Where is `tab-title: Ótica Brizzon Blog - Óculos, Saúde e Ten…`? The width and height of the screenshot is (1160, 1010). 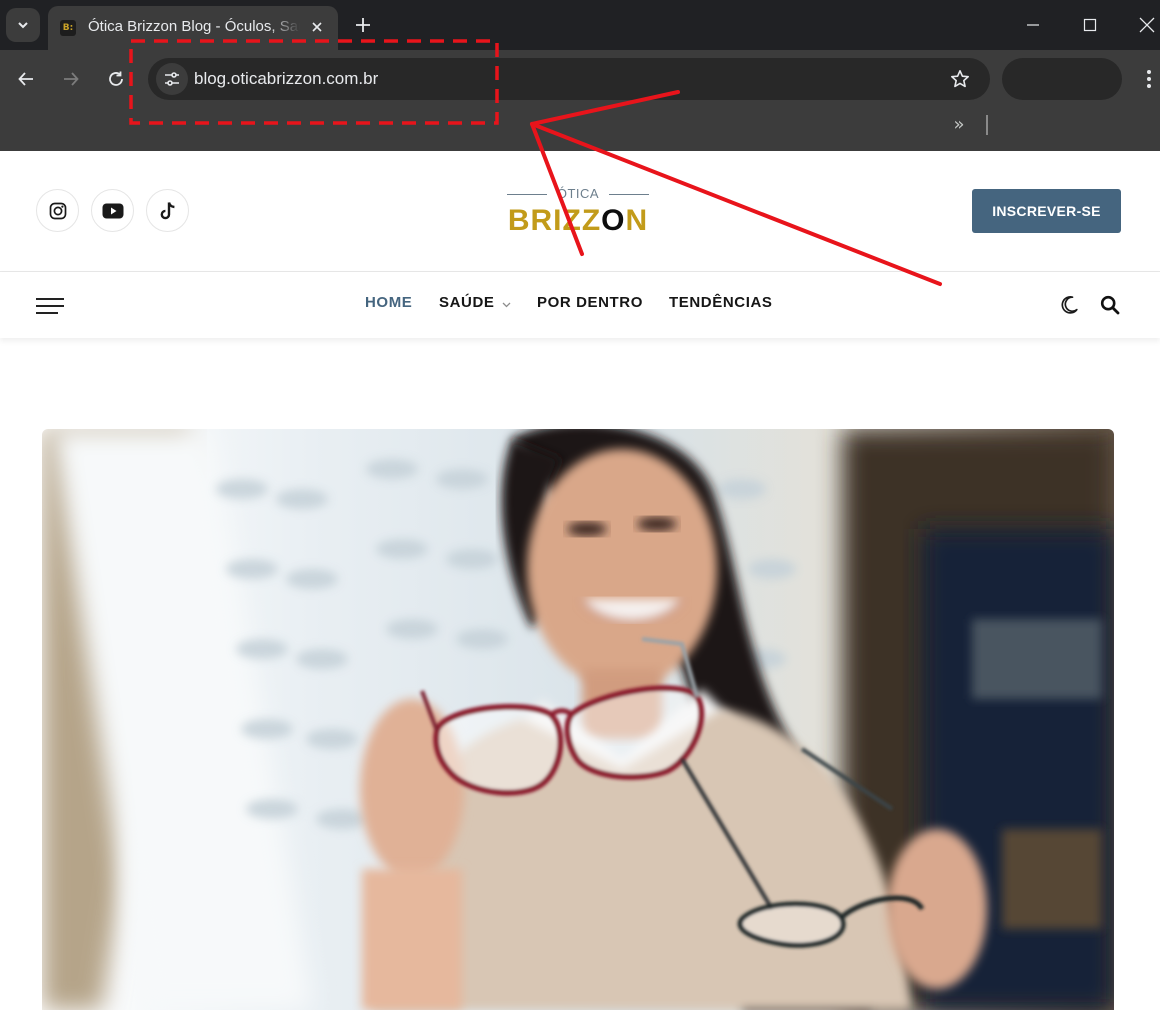
tab-title: Ótica Brizzon Blog - Óculos, Saúde e Ten… is located at coordinates (194, 26).